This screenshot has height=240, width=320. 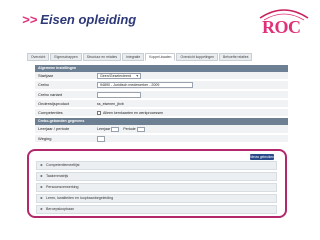 I want to click on list-item-label: Beroepsloopbaan, so click(x=60, y=209).